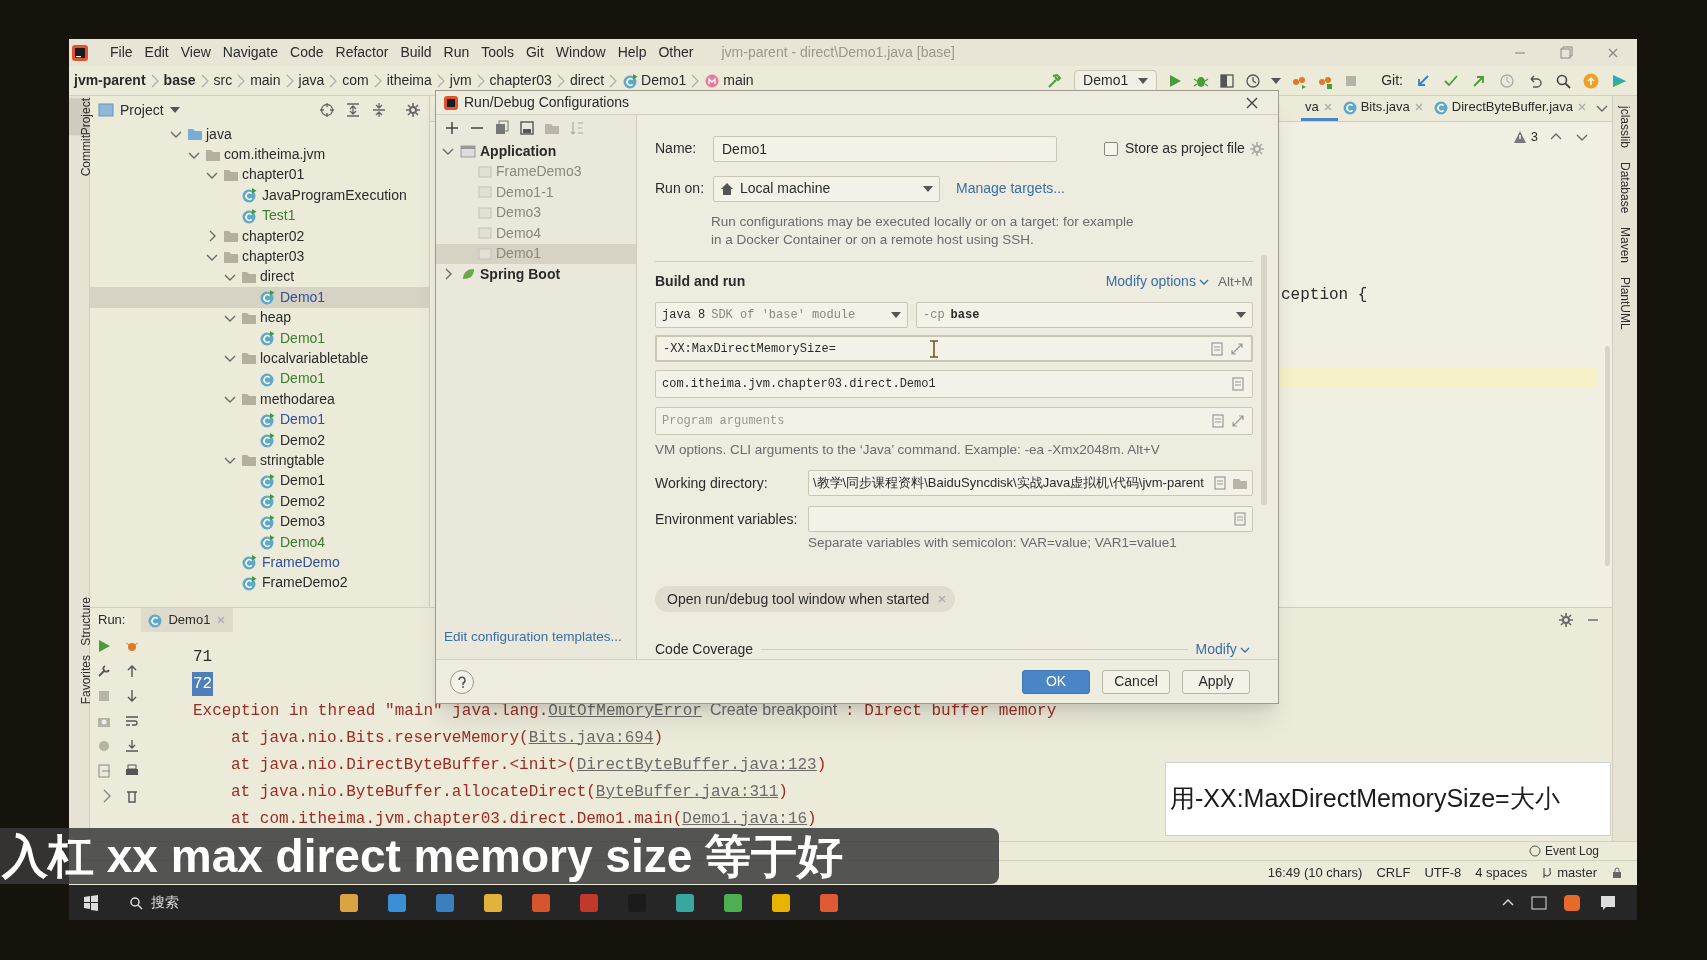 This screenshot has width=1707, height=960. Describe the element at coordinates (1625, 245) in the screenshot. I see `tool-window-tab: Maven` at that location.